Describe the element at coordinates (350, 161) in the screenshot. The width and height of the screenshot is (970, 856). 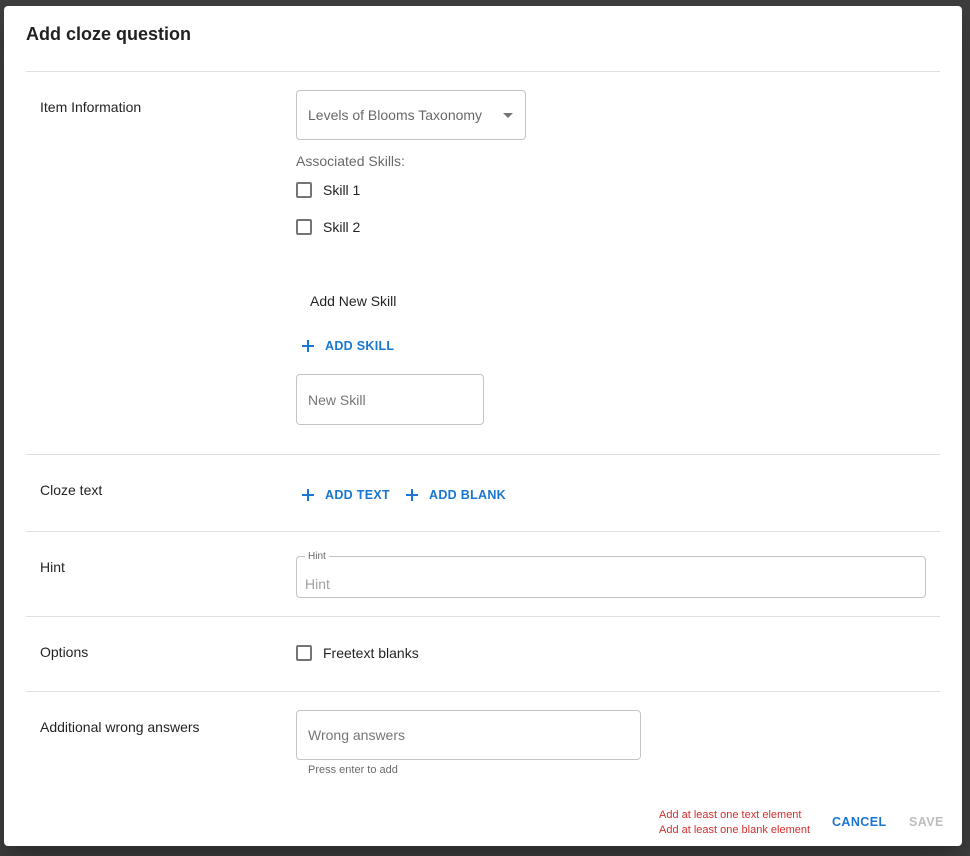
I see `associated-skills-label: Associated Skills:` at that location.